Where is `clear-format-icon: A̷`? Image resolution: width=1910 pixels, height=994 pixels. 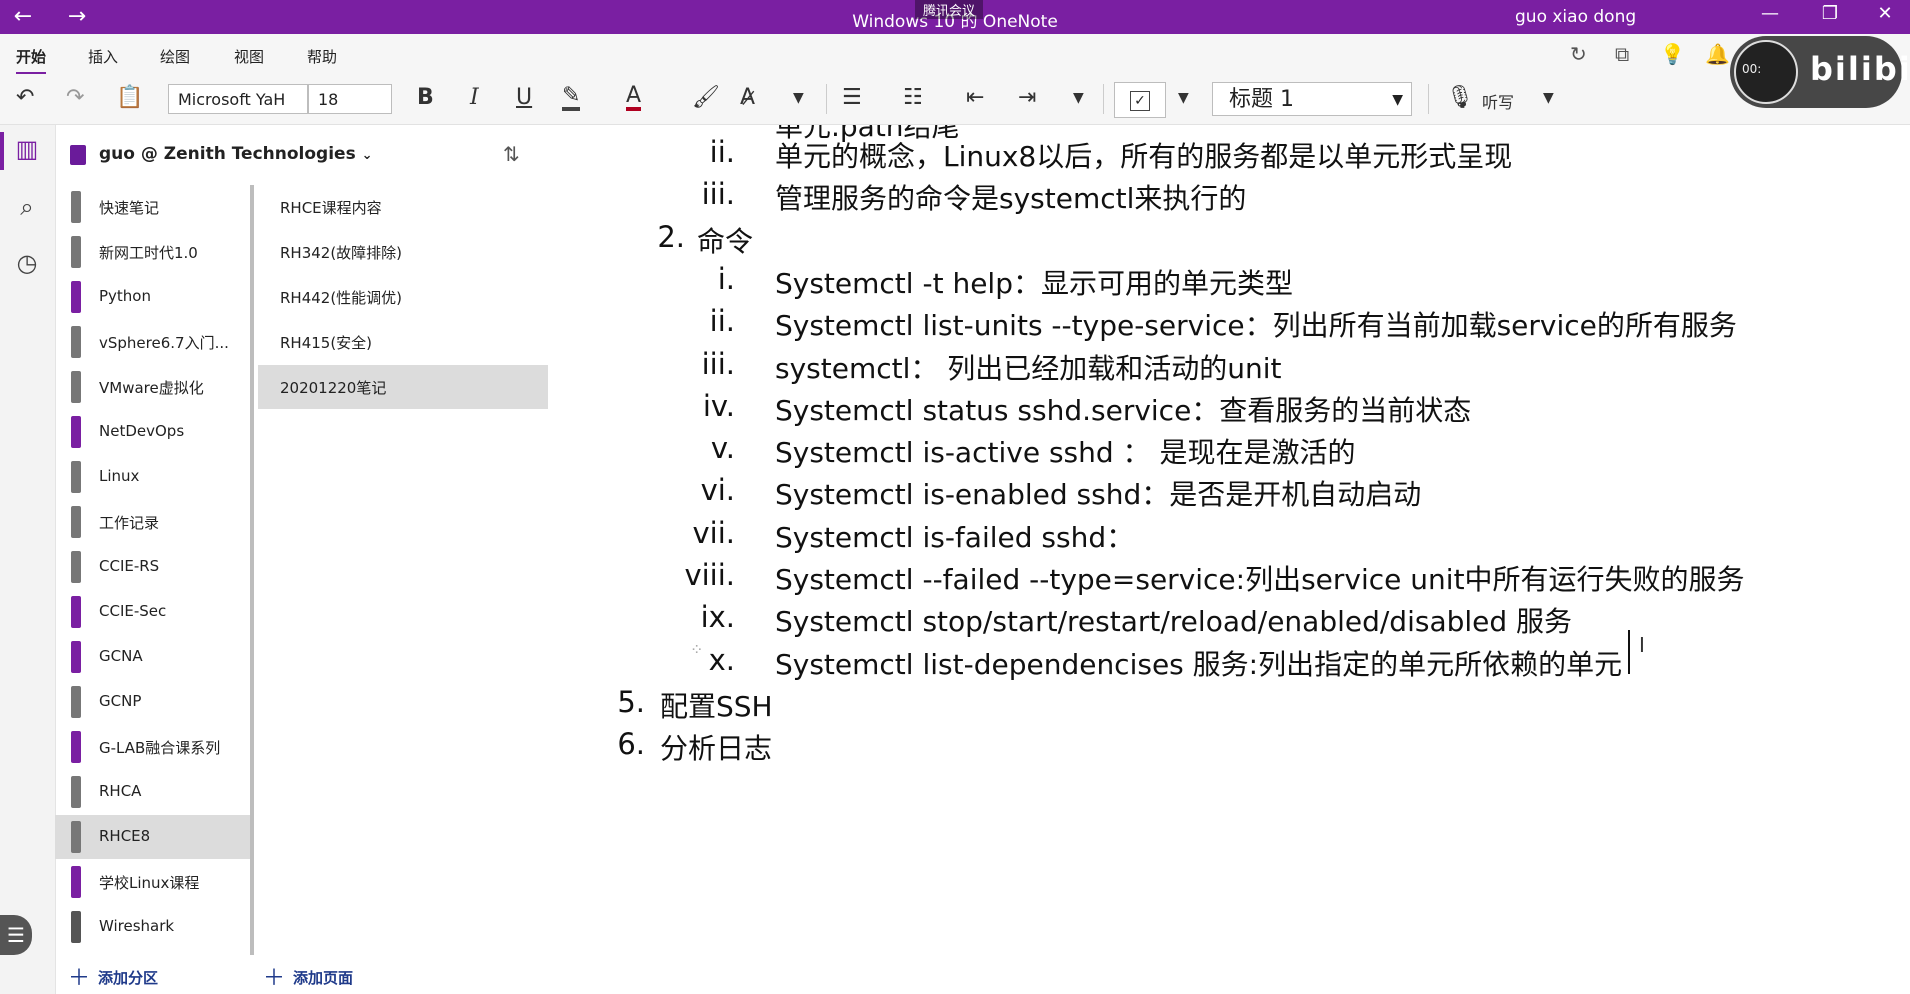
clear-format-icon: A̷ is located at coordinates (747, 97).